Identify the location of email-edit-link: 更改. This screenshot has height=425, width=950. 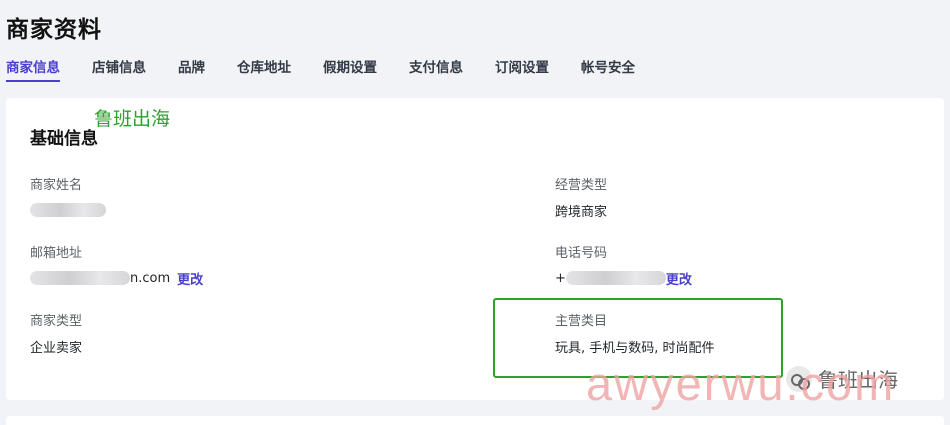
(190, 278).